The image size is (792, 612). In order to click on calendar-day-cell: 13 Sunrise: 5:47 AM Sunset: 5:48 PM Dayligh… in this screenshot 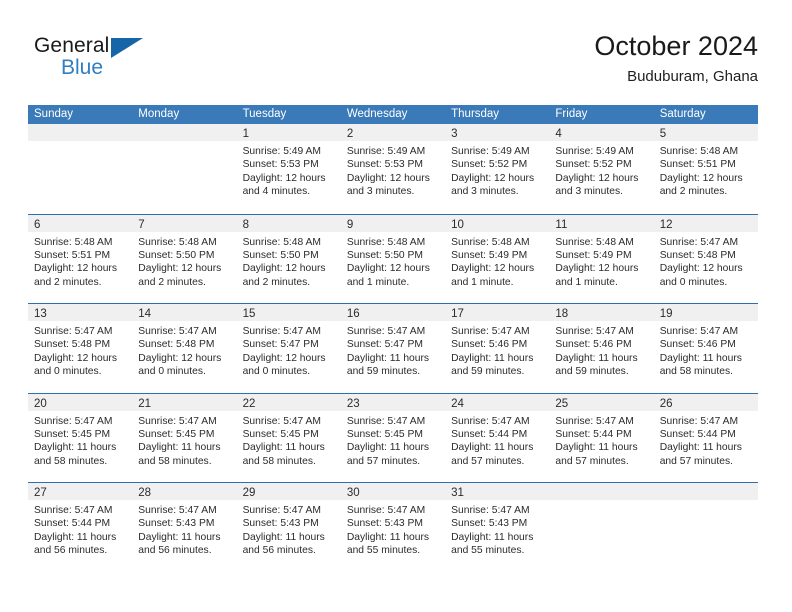, I will do `click(80, 348)`.